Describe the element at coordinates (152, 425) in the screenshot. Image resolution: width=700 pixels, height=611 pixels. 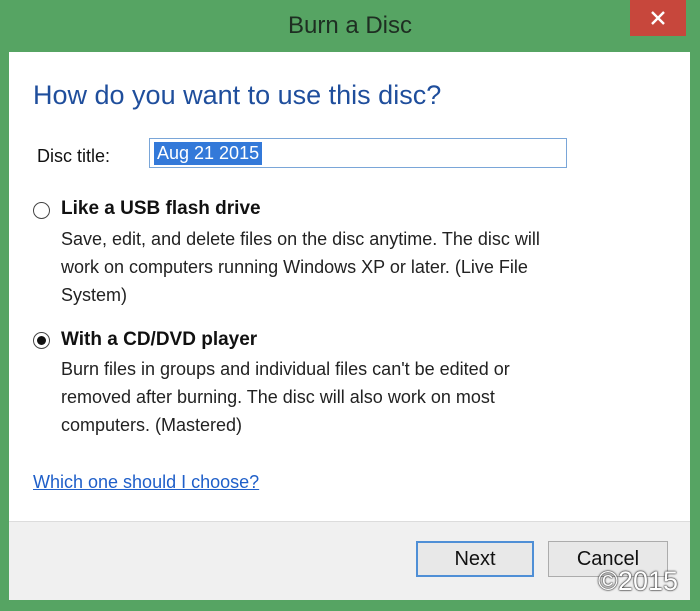
I see `description-line: computers. (Mastered)` at that location.